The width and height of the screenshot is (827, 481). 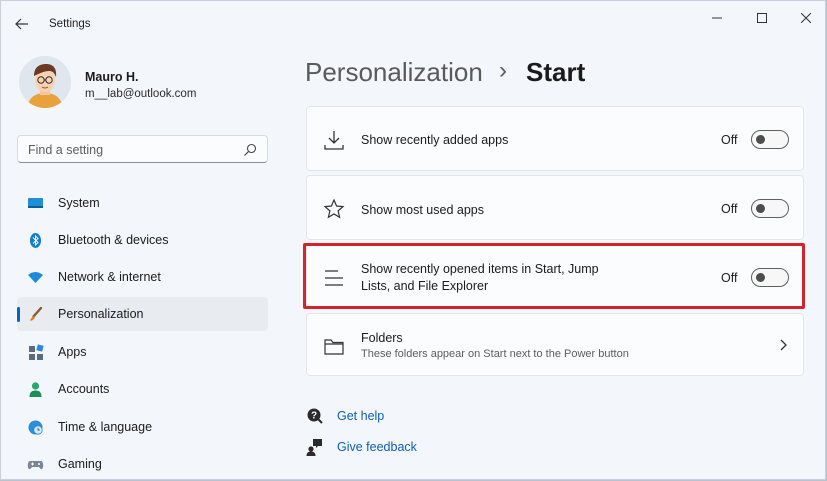 What do you see at coordinates (556, 72) in the screenshot?
I see `page-title: Start` at bounding box center [556, 72].